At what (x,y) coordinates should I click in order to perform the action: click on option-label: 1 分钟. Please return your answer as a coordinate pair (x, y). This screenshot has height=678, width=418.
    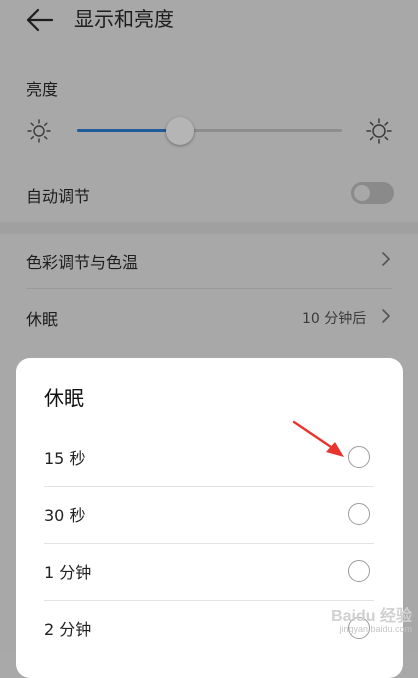
    Looking at the image, I should click on (68, 572).